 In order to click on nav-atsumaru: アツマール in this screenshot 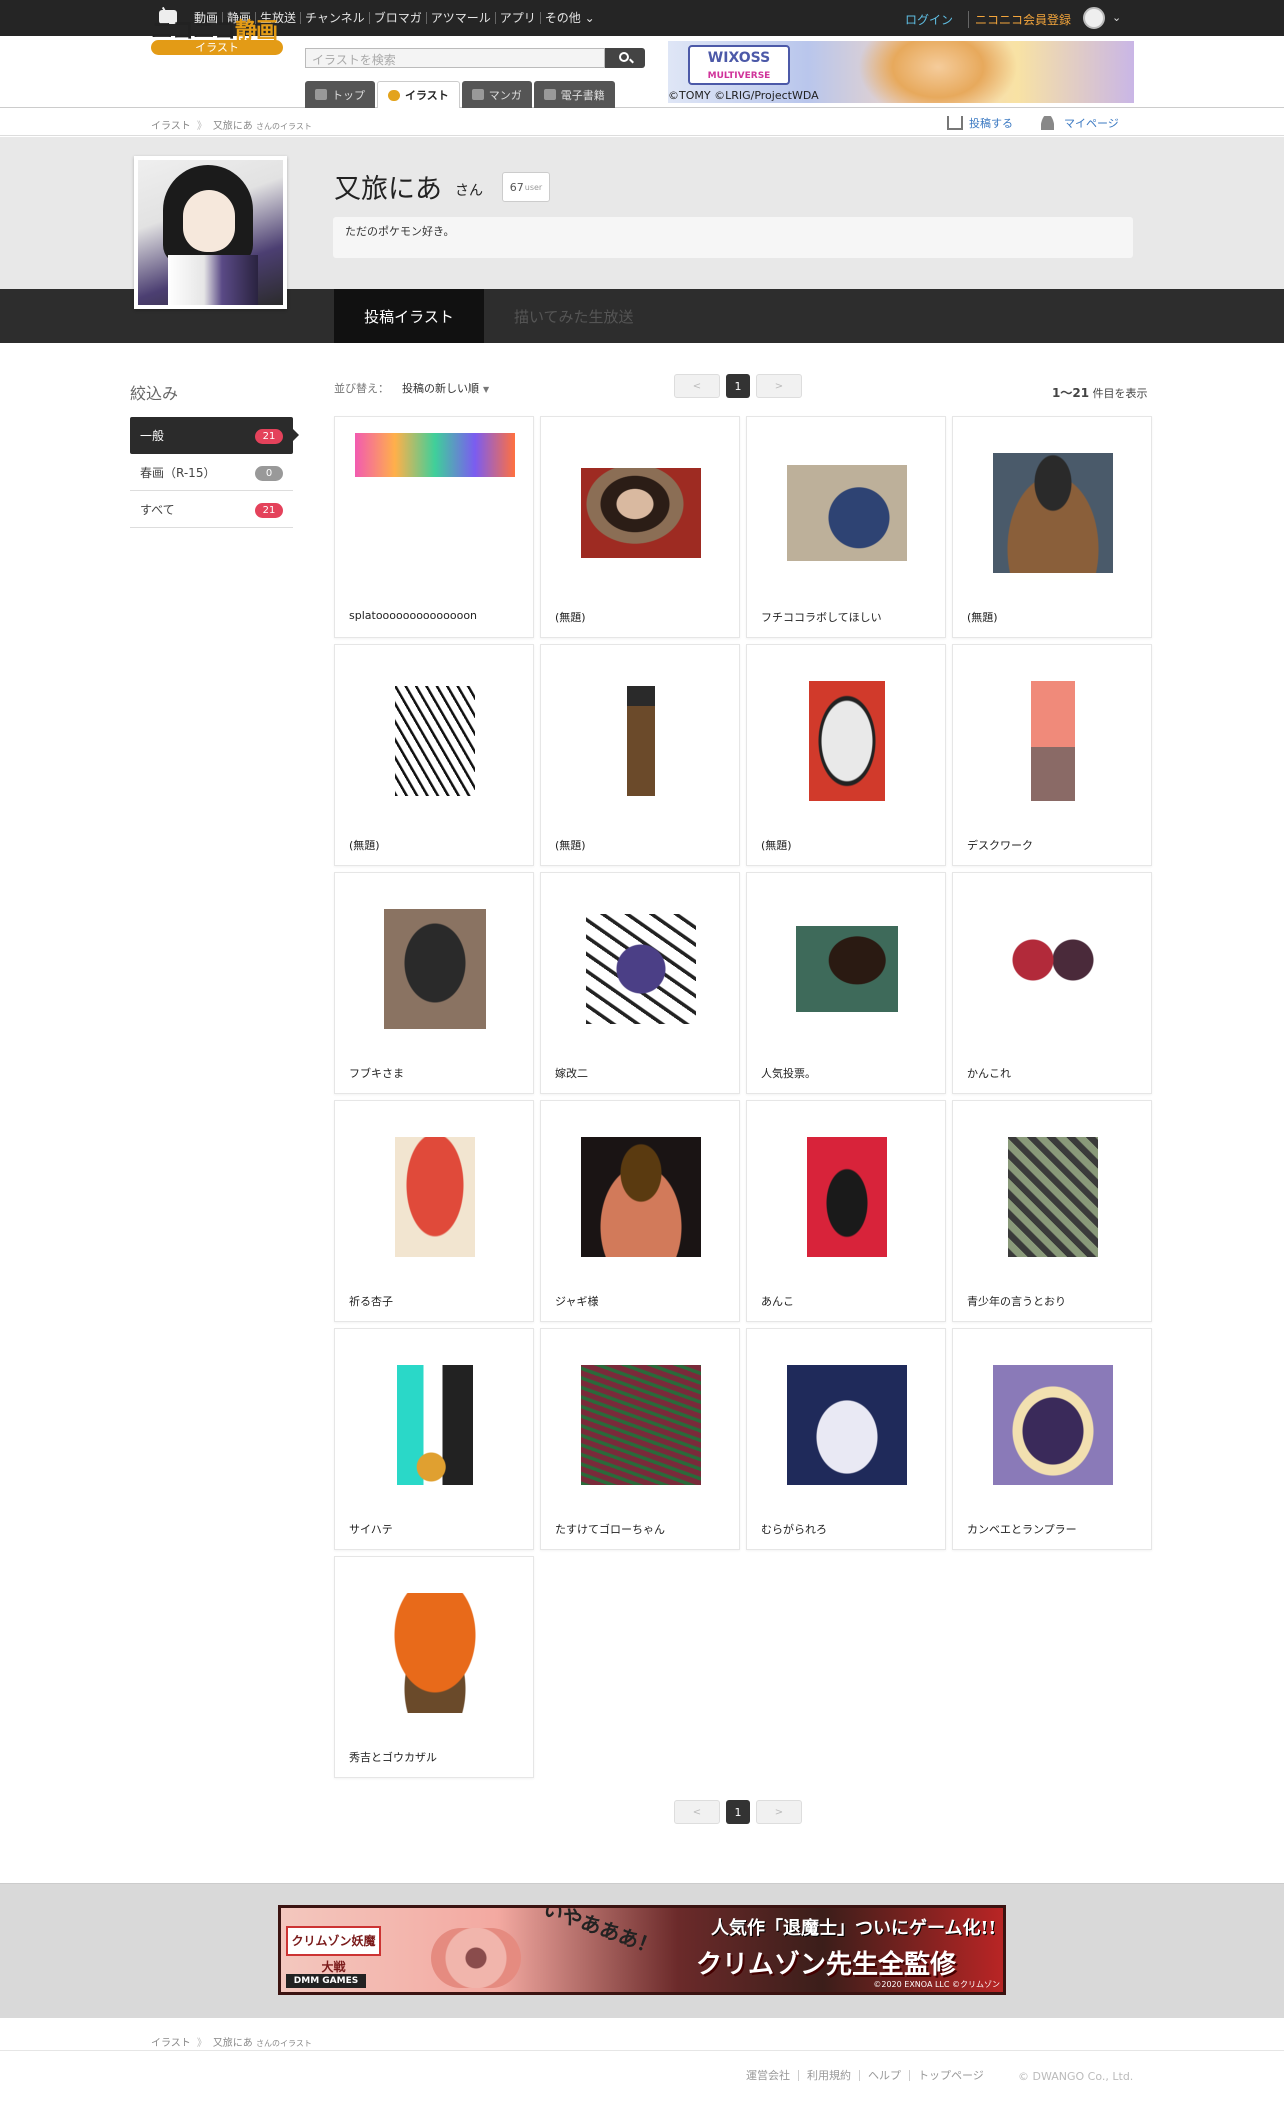, I will do `click(460, 18)`.